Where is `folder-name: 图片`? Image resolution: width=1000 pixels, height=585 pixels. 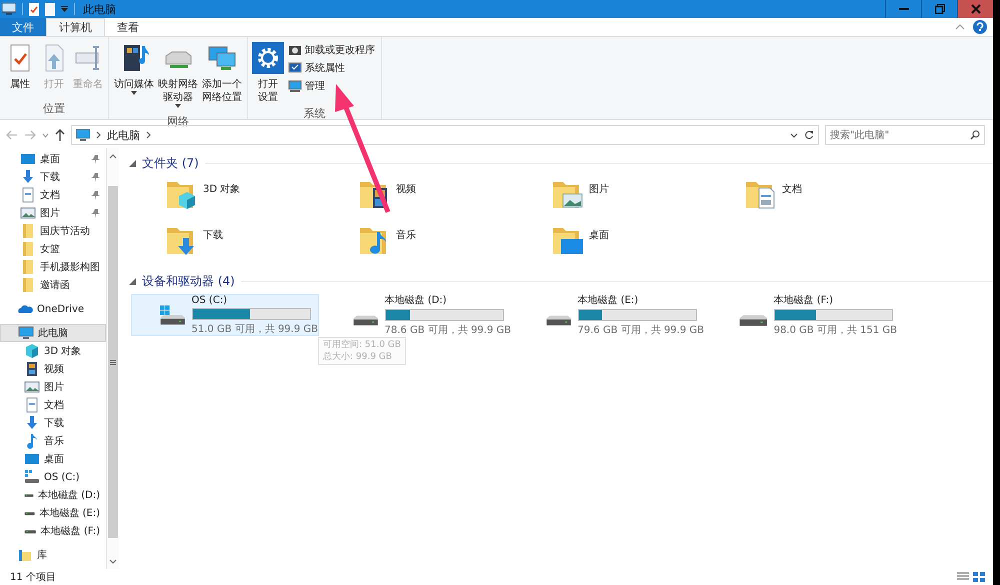 folder-name: 图片 is located at coordinates (599, 187).